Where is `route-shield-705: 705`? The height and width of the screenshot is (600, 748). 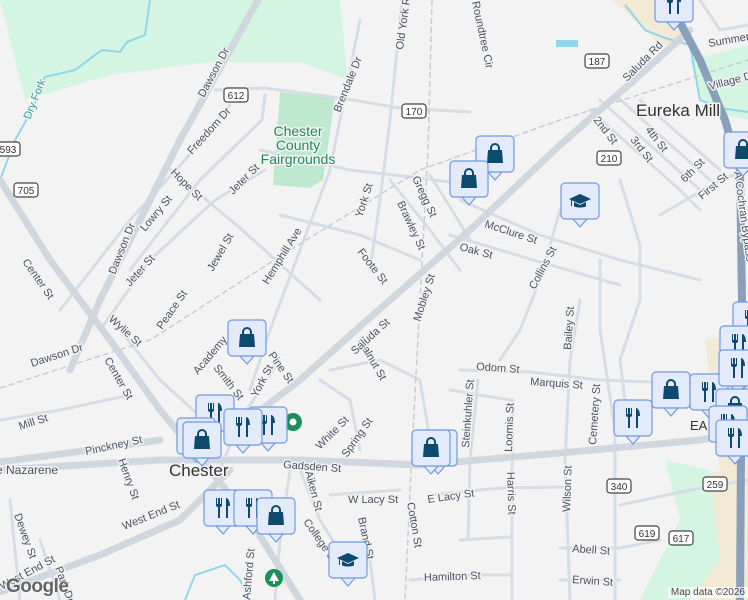
route-shield-705: 705 is located at coordinates (26, 190).